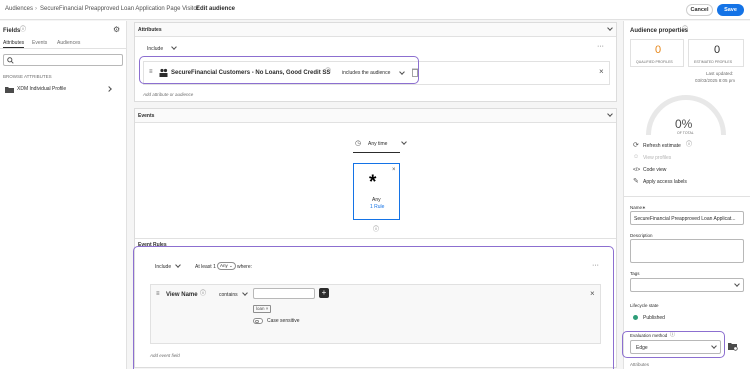  What do you see at coordinates (715, 80) in the screenshot?
I see `last-updated-value: 03/03/2025 8:05 pm` at bounding box center [715, 80].